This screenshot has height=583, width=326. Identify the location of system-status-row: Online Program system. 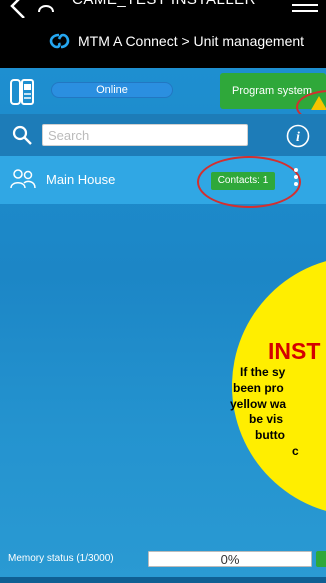
(163, 96).